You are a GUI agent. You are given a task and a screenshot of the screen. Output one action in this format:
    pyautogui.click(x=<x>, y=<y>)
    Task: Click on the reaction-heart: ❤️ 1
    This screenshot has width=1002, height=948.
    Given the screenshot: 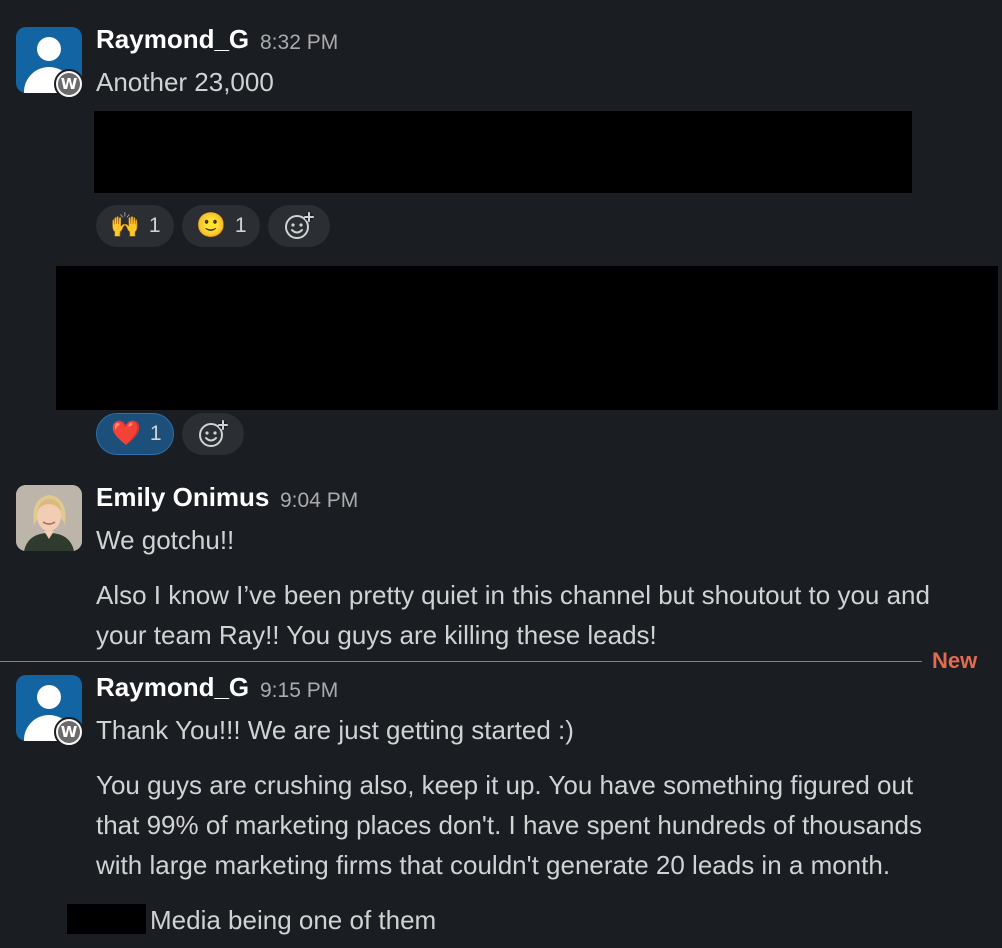 What is the action you would take?
    pyautogui.click(x=135, y=434)
    